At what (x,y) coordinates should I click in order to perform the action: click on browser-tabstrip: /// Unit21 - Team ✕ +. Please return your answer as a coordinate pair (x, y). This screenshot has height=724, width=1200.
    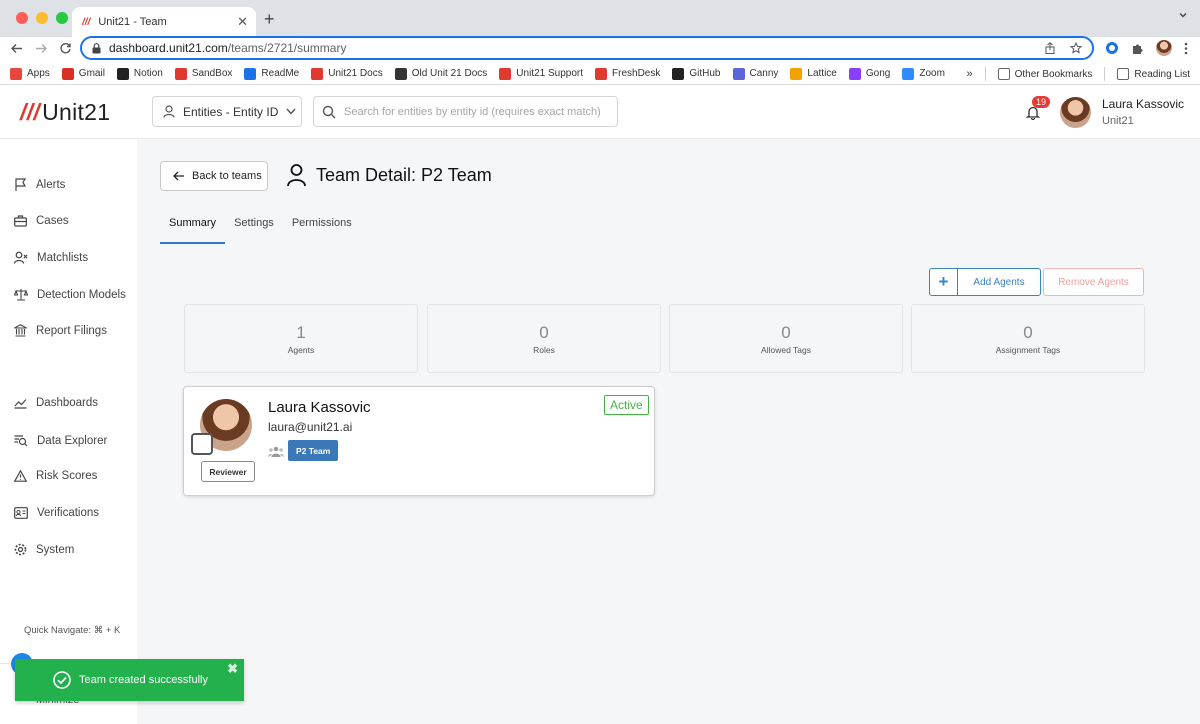
    Looking at the image, I should click on (600, 18).